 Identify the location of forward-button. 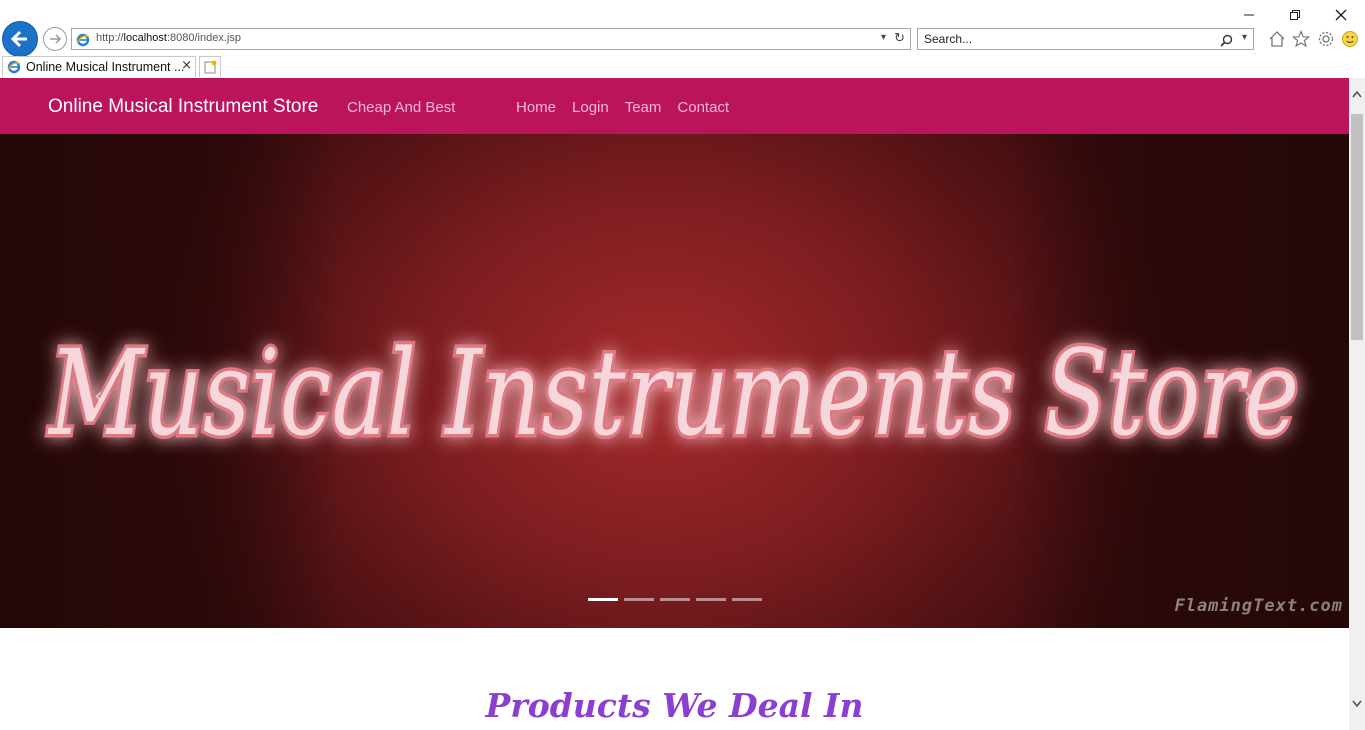
(55, 39).